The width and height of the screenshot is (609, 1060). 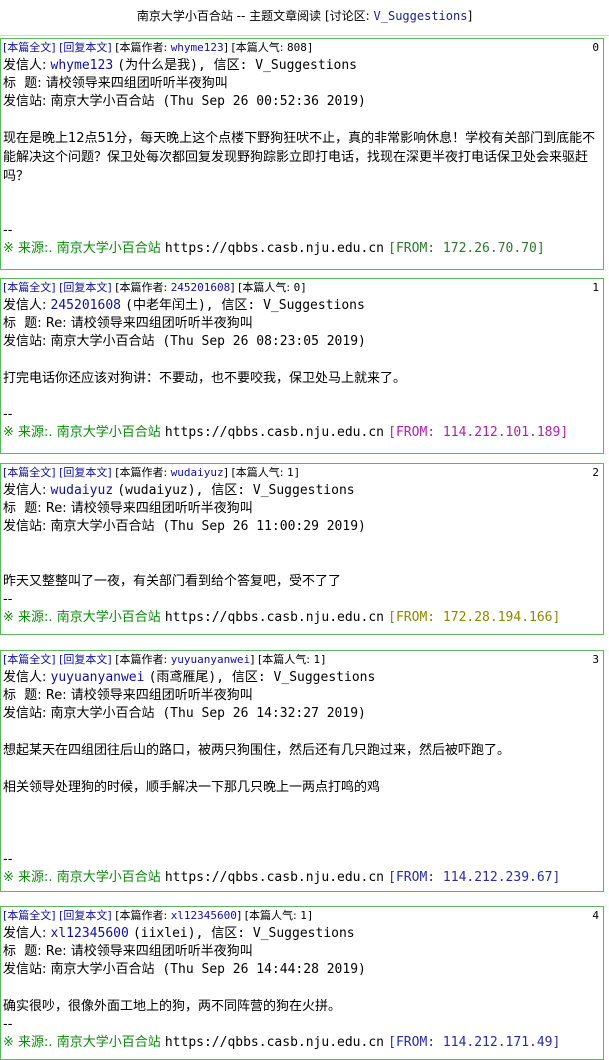 What do you see at coordinates (466, 248) in the screenshot?
I see `source-from: [FROM: 172.26.70.70]` at bounding box center [466, 248].